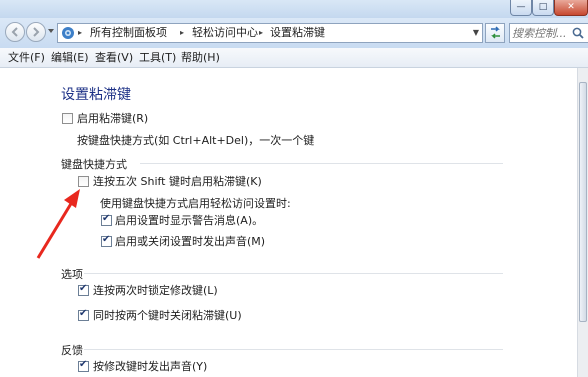 The image size is (588, 377). What do you see at coordinates (72, 350) in the screenshot?
I see `feedback-section-heading: 反馈` at bounding box center [72, 350].